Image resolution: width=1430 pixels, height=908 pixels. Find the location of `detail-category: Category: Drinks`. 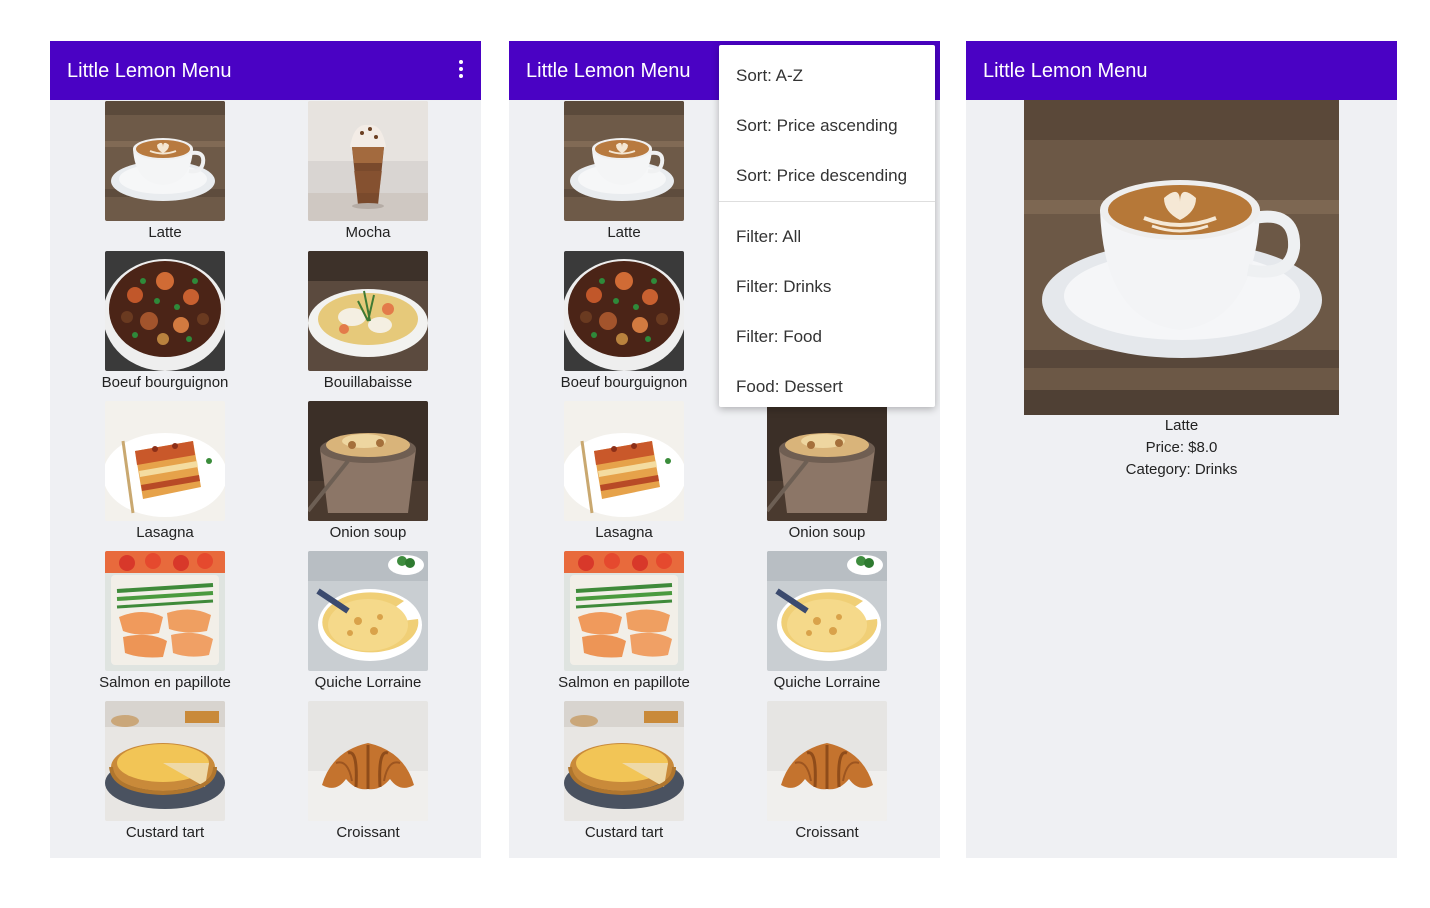

detail-category: Category: Drinks is located at coordinates (1181, 469).